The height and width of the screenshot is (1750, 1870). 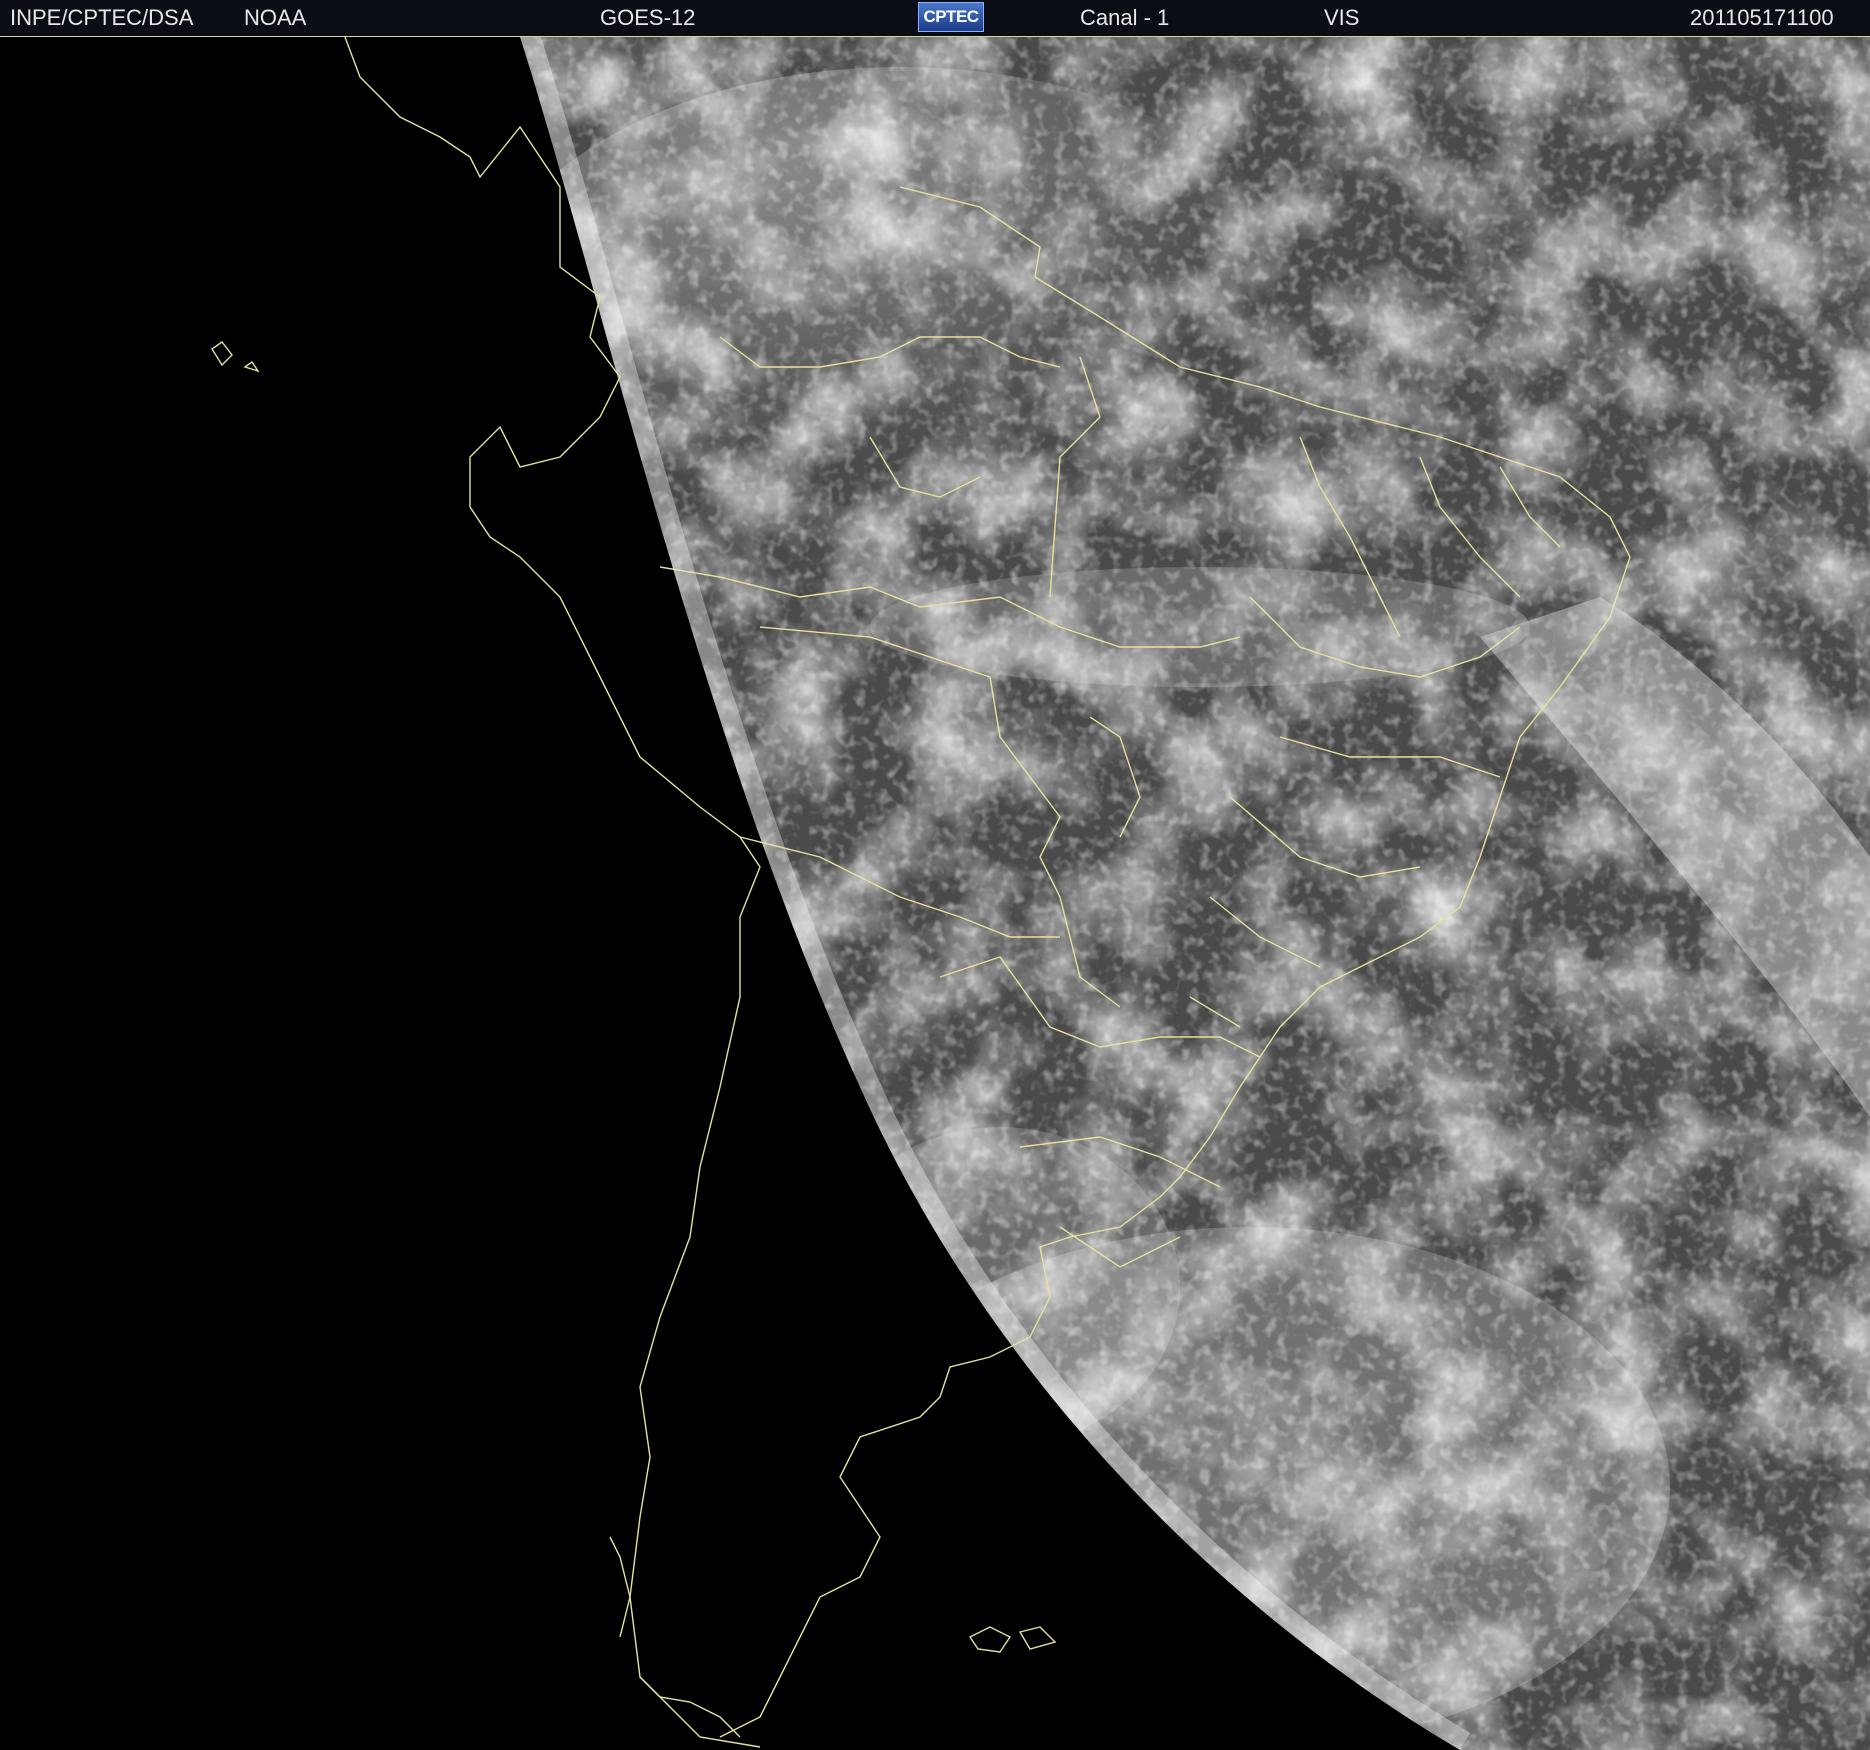 What do you see at coordinates (1762, 17) in the screenshot?
I see `timestamp-label: 201105171100` at bounding box center [1762, 17].